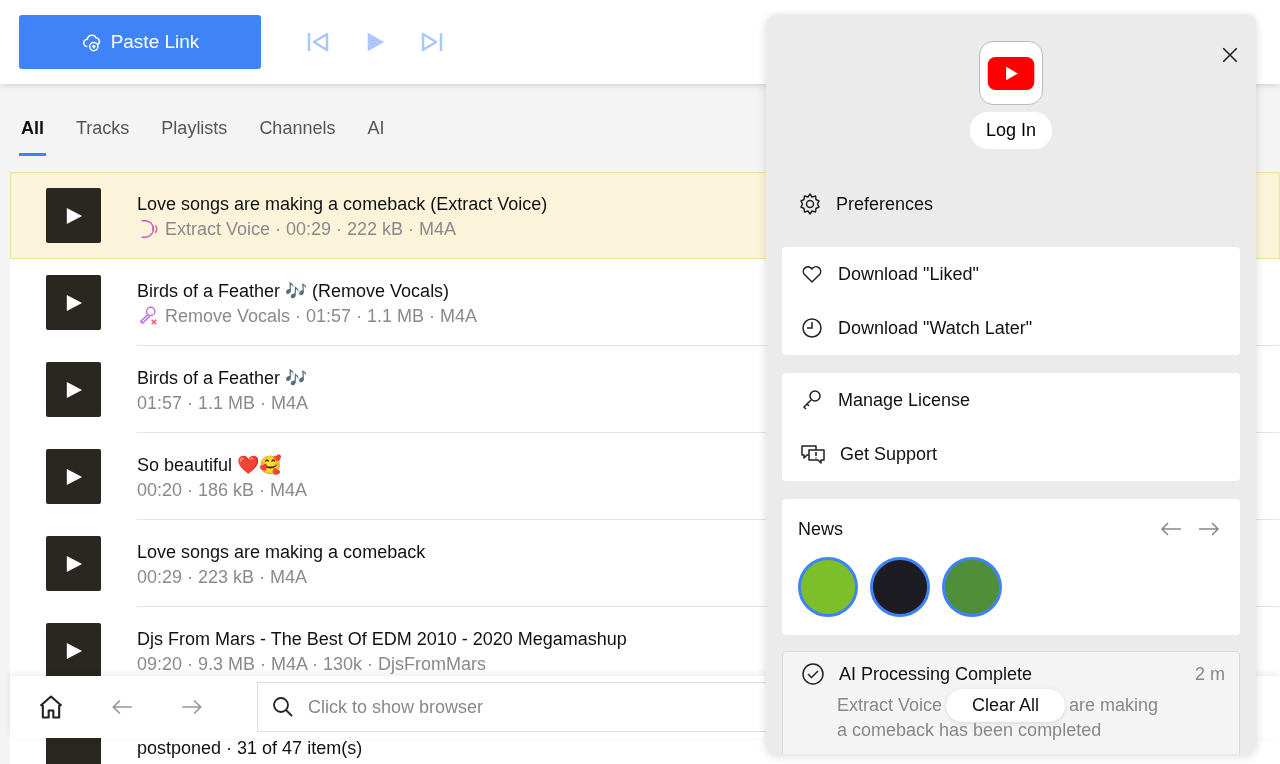 The height and width of the screenshot is (764, 1280). Describe the element at coordinates (1011, 73) in the screenshot. I see `video-logo-icon` at that location.